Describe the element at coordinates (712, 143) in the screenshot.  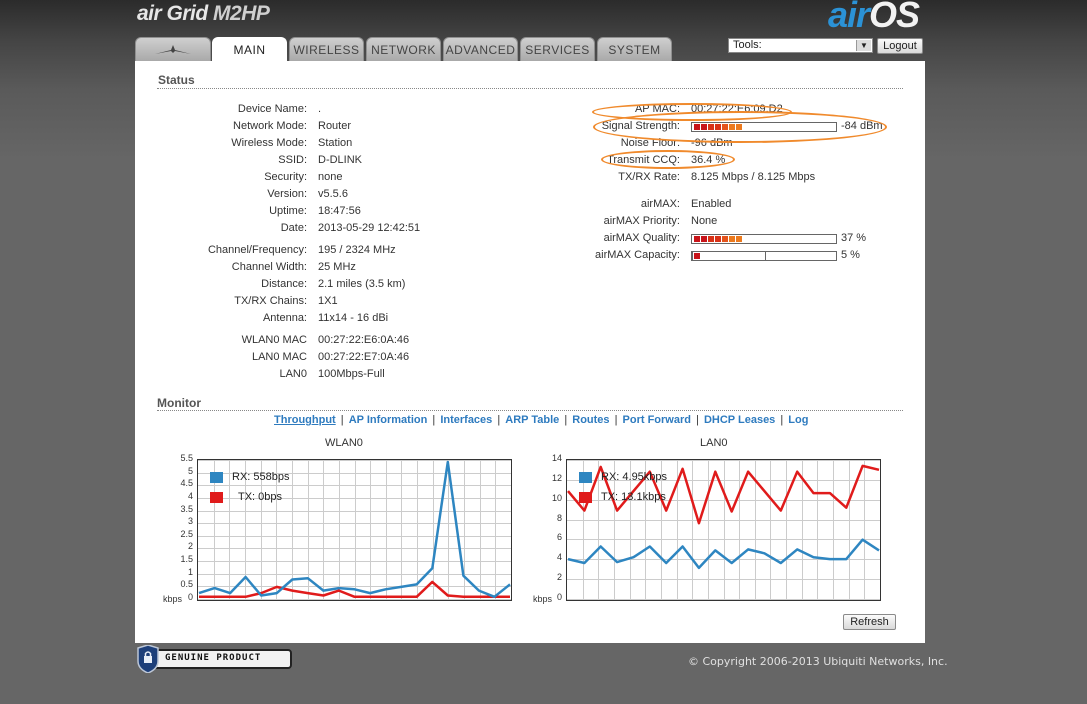
I see `status-value: -96 dBm` at that location.